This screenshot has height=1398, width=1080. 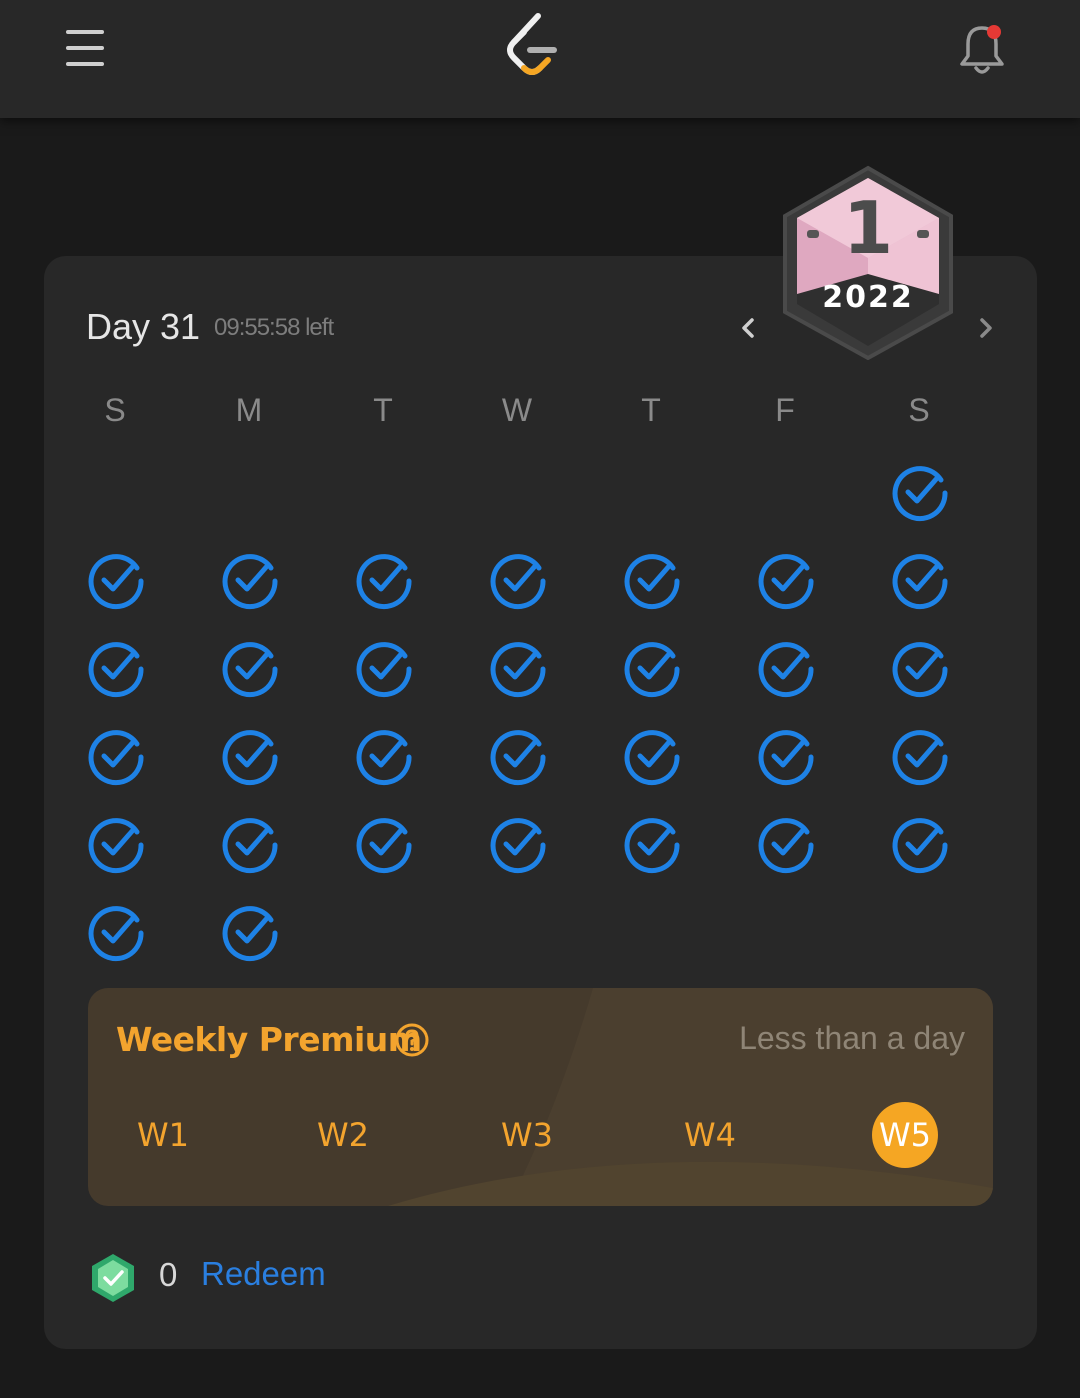 I want to click on weekday-sun: S, so click(x=115, y=410).